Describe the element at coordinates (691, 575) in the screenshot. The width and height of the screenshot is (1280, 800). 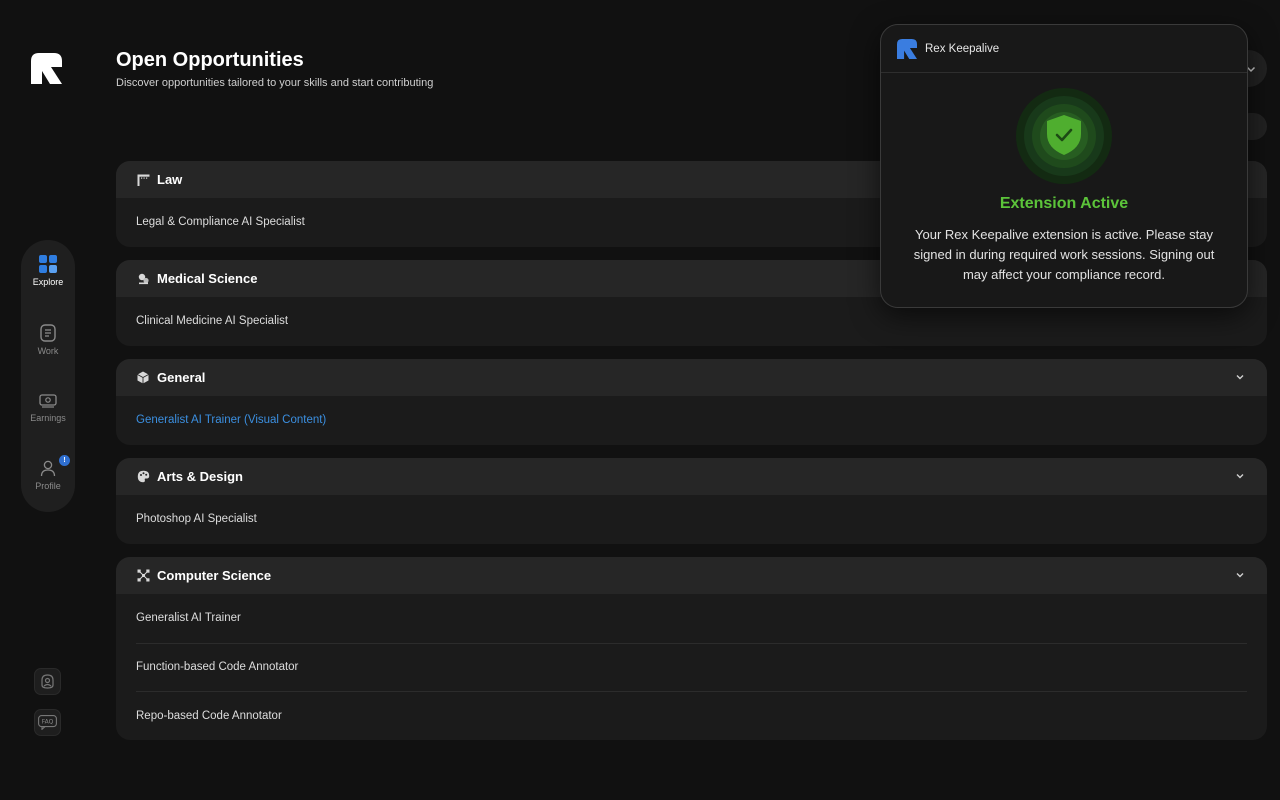
I see `category-header: Computer Science` at that location.